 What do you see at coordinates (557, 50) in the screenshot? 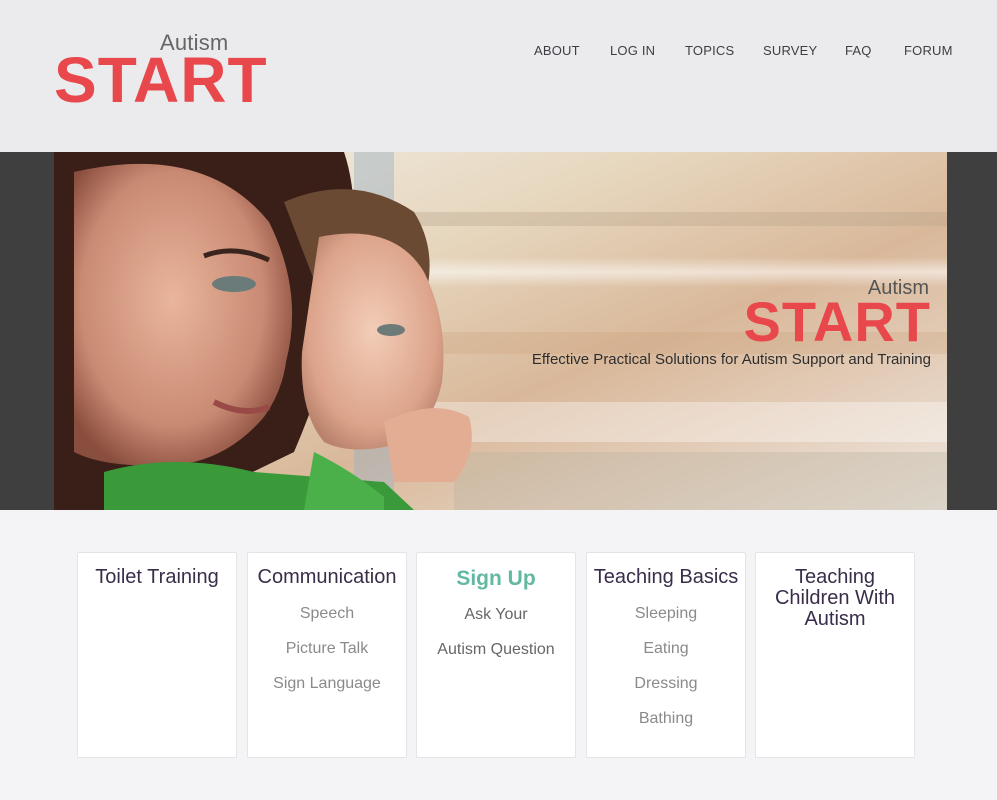
I see `nav-about: ABOUT` at bounding box center [557, 50].